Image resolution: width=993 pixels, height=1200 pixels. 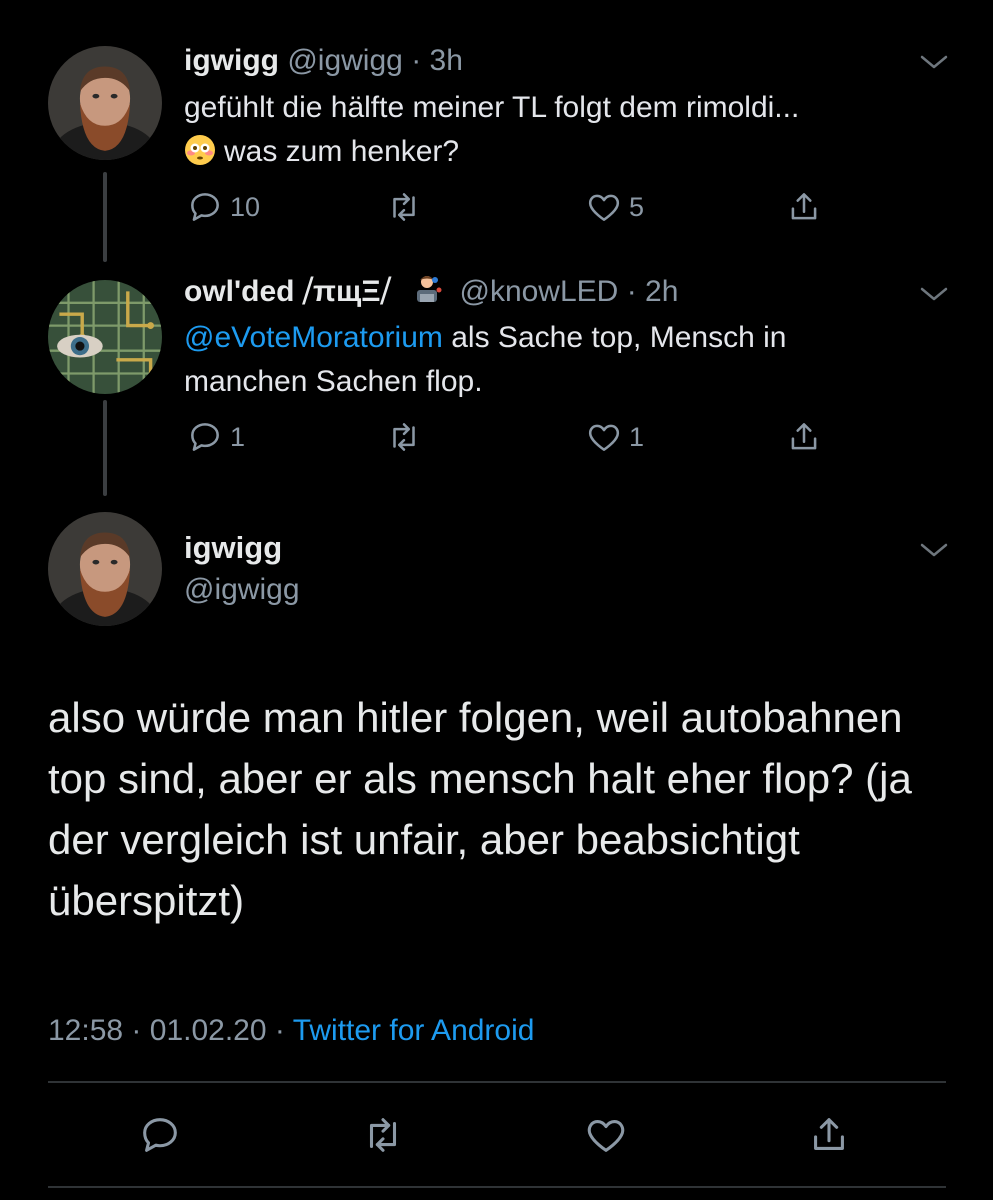 I want to click on reply-count: 1, so click(x=238, y=436).